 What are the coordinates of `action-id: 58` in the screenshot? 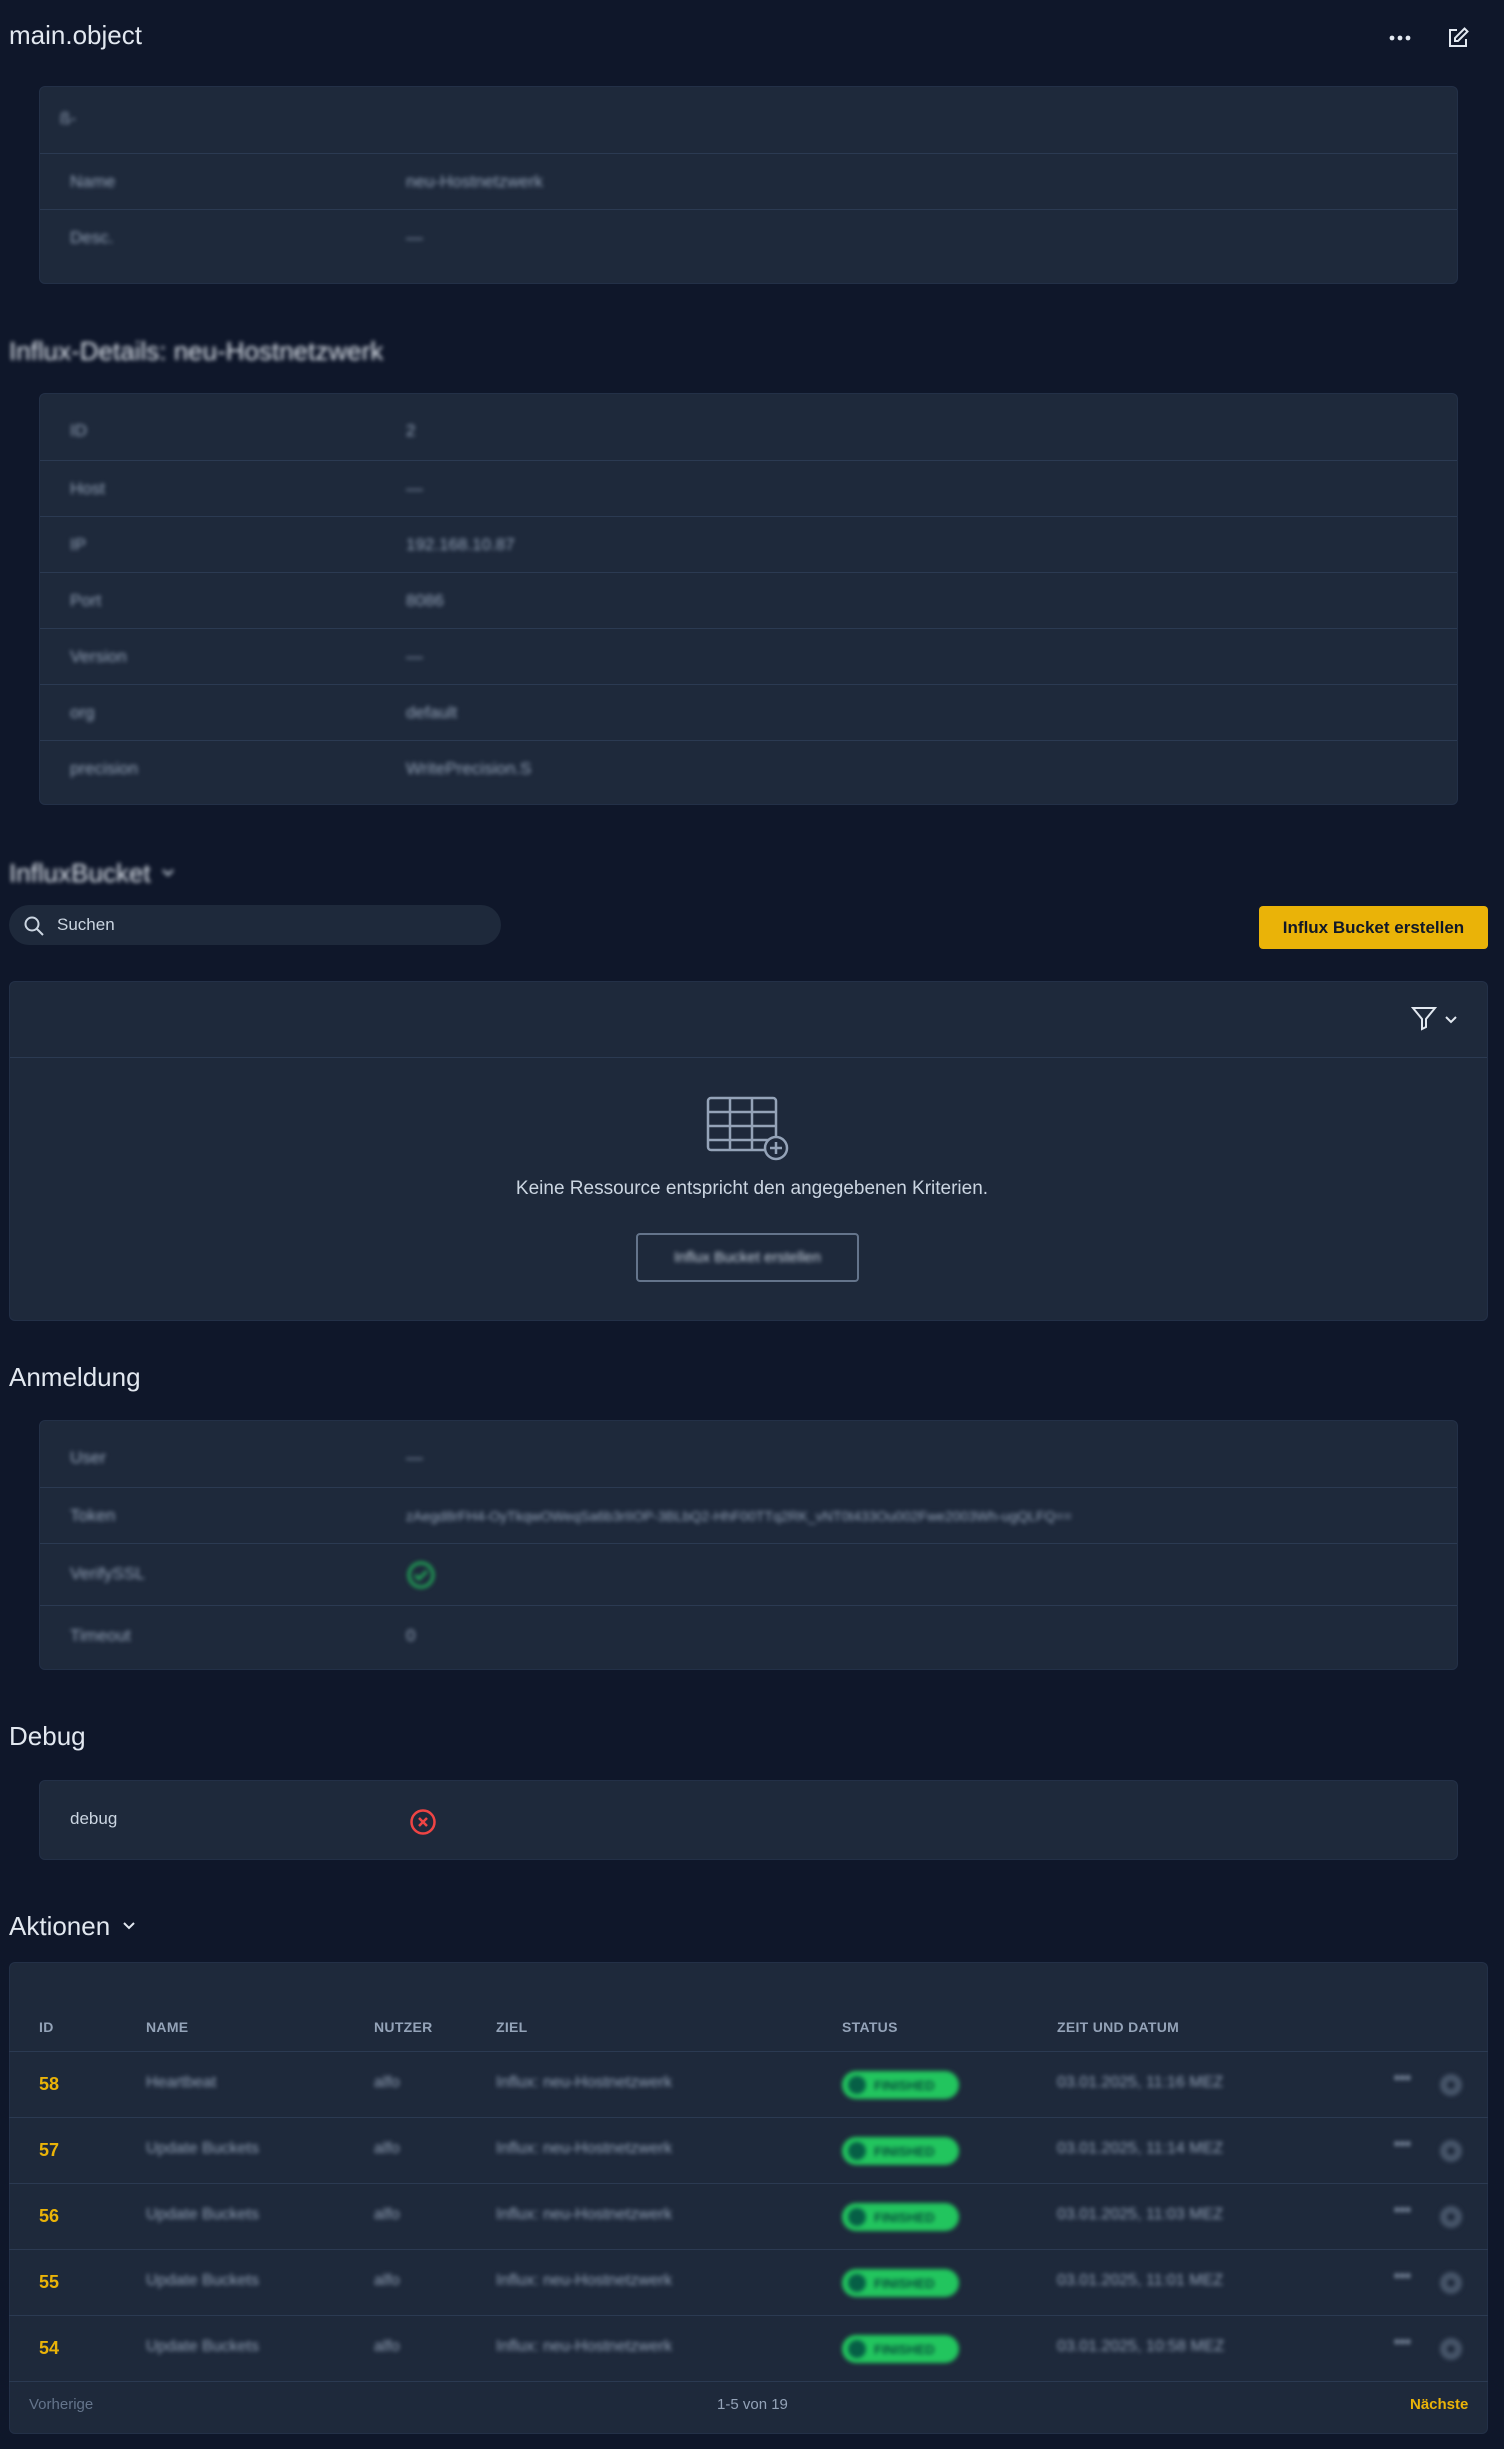 It's located at (49, 2084).